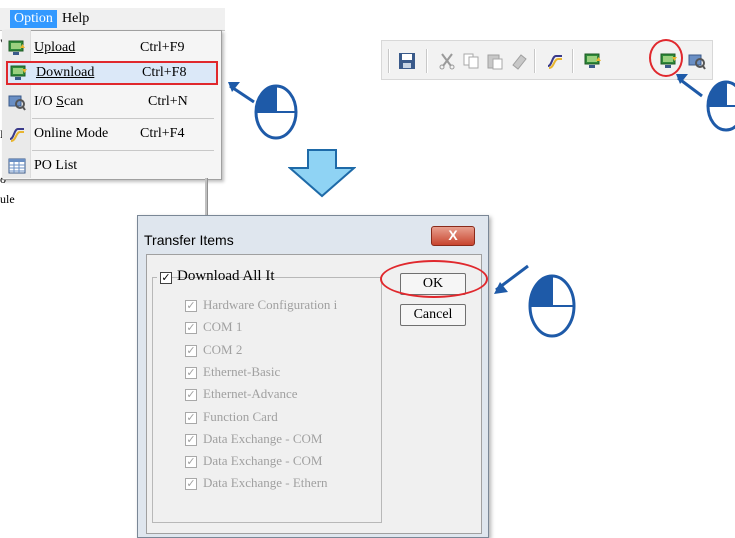 This screenshot has height=538, width=735. What do you see at coordinates (7, 199) in the screenshot?
I see `background-text-fragment: ule` at bounding box center [7, 199].